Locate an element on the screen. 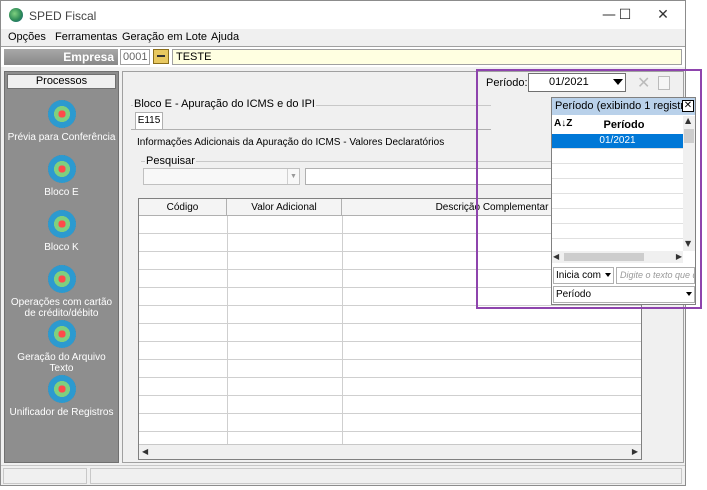 This screenshot has height=490, width=707. sped-app-icon is located at coordinates (16, 15).